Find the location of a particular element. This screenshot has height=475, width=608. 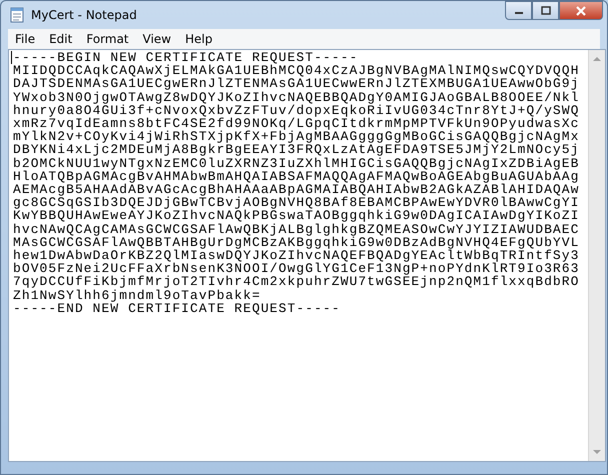

text-line: DBYKNi4xLjc2MDEuMjA8BgkrBgEEAYI3FRQxLzAtAgEFDA9TSE5JMjY2LmNOcy5j is located at coordinates (296, 150).